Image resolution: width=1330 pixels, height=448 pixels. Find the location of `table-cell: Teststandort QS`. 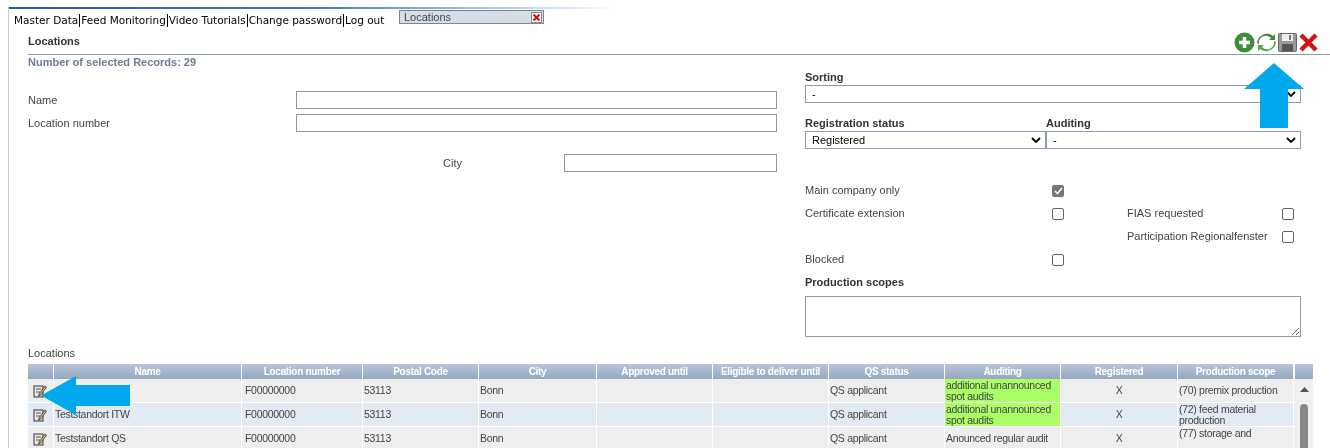

table-cell: Teststandort QS is located at coordinates (148, 437).